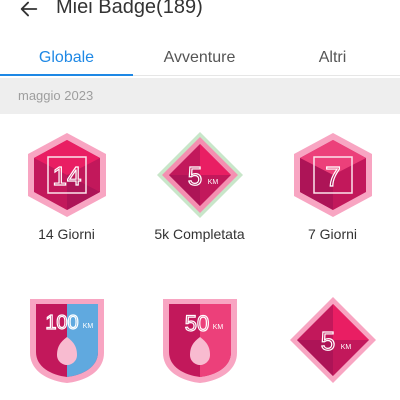 This screenshot has width=400, height=400. I want to click on badge-100km: 100 KM, so click(66, 340).